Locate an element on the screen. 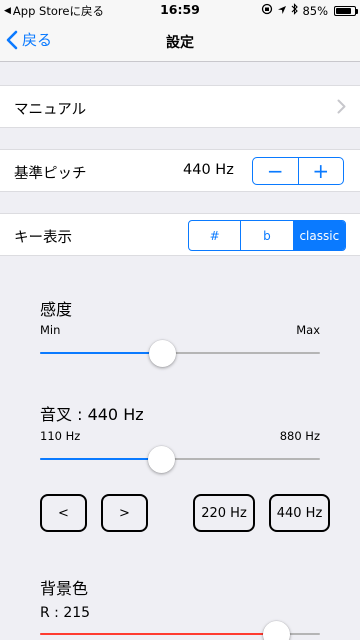 The image size is (360, 640). key-display-segmented-control: # b classic is located at coordinates (267, 235).